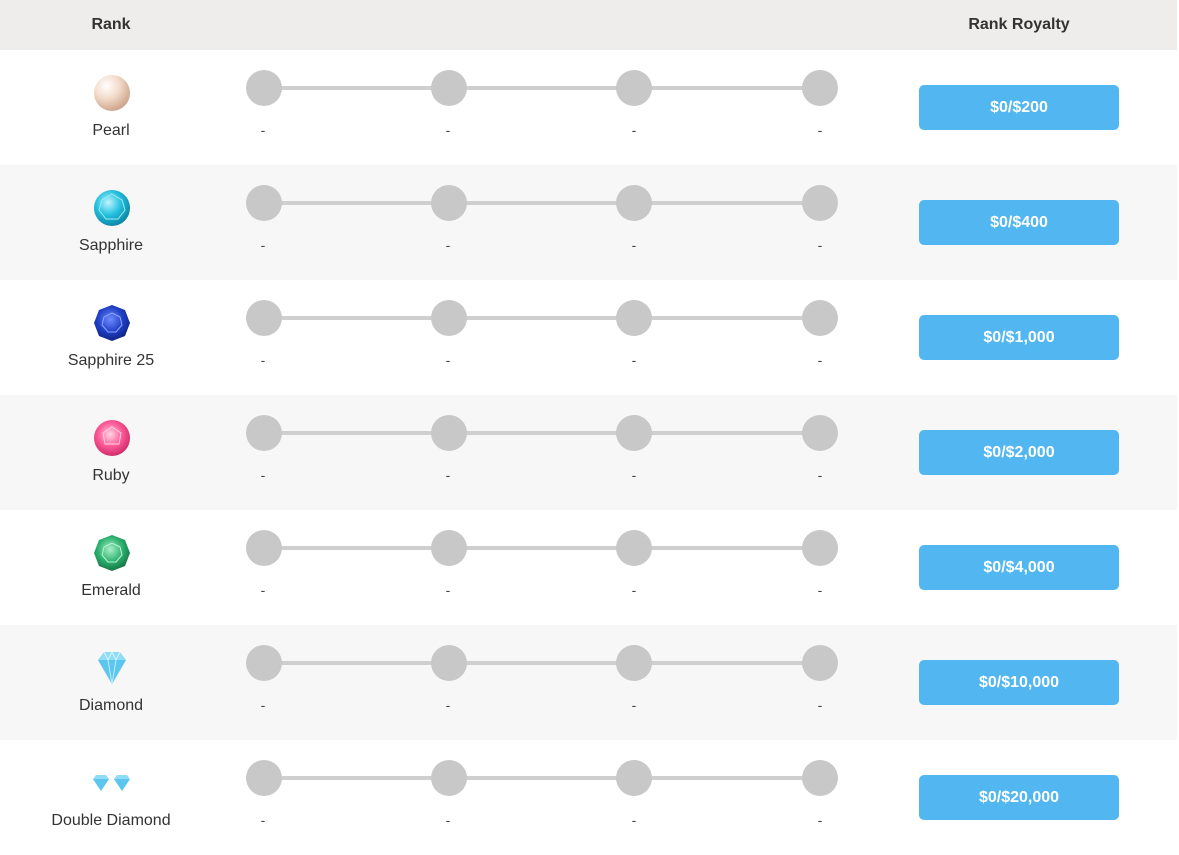  I want to click on diamond-icon, so click(112, 668).